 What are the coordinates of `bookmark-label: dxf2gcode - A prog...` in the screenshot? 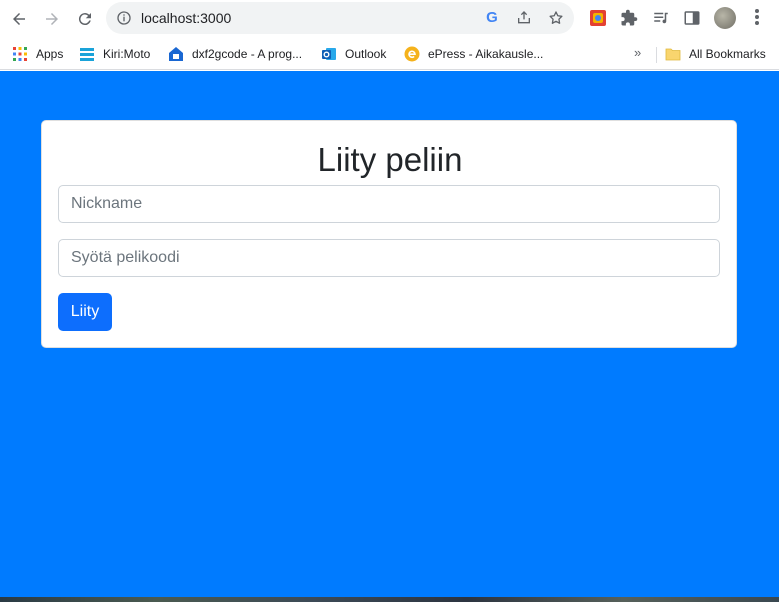 It's located at (247, 54).